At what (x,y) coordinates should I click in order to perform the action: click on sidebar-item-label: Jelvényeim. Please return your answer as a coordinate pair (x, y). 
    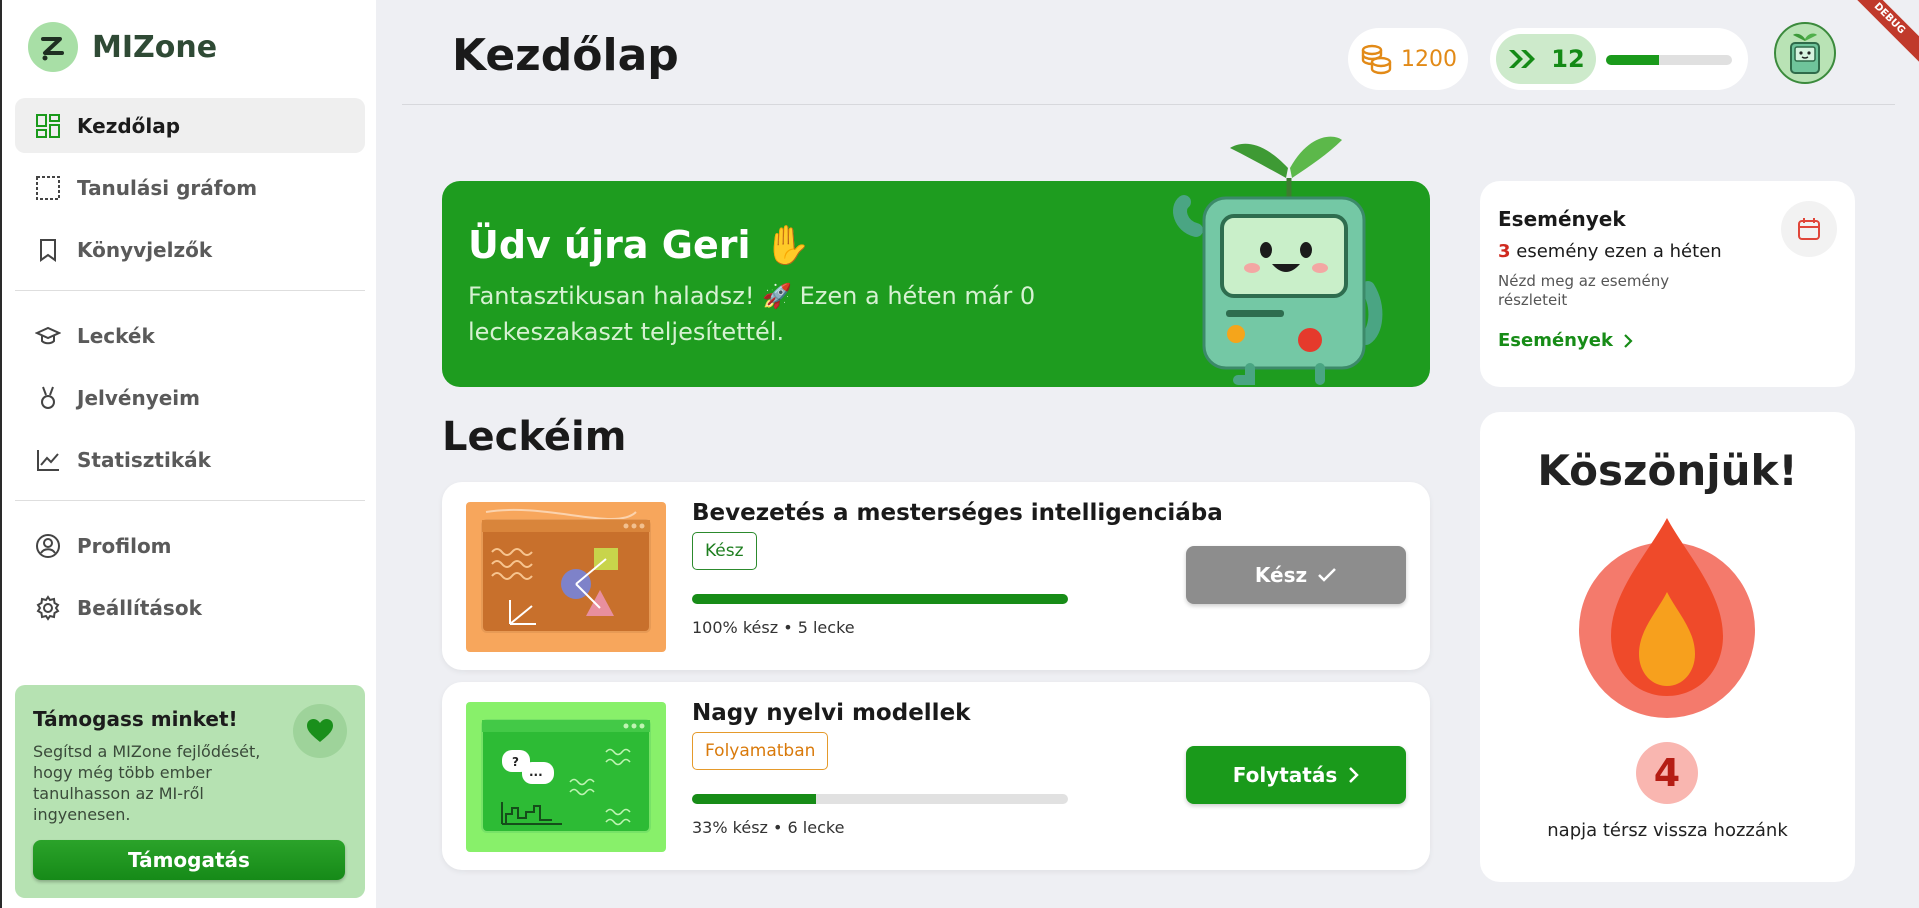
    Looking at the image, I should click on (138, 397).